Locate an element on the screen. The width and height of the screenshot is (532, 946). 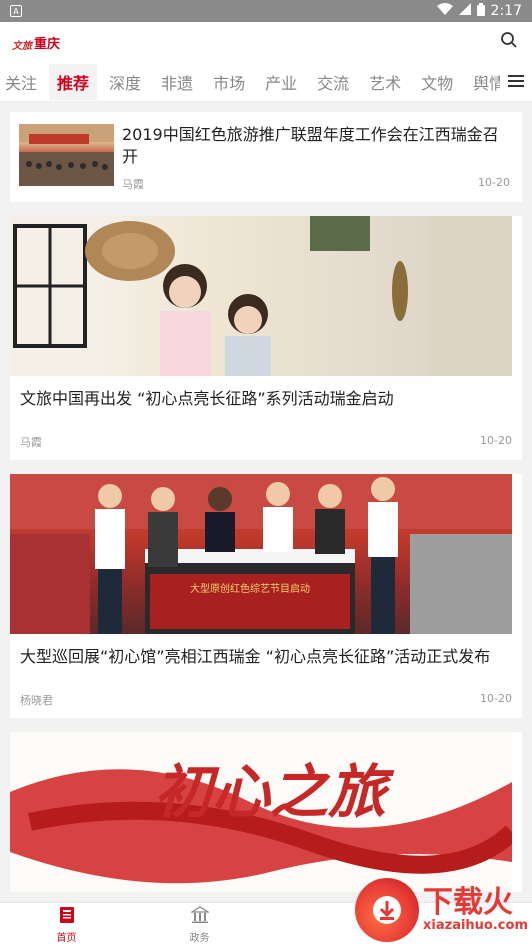
tab-1: 推荐 is located at coordinates (73, 81).